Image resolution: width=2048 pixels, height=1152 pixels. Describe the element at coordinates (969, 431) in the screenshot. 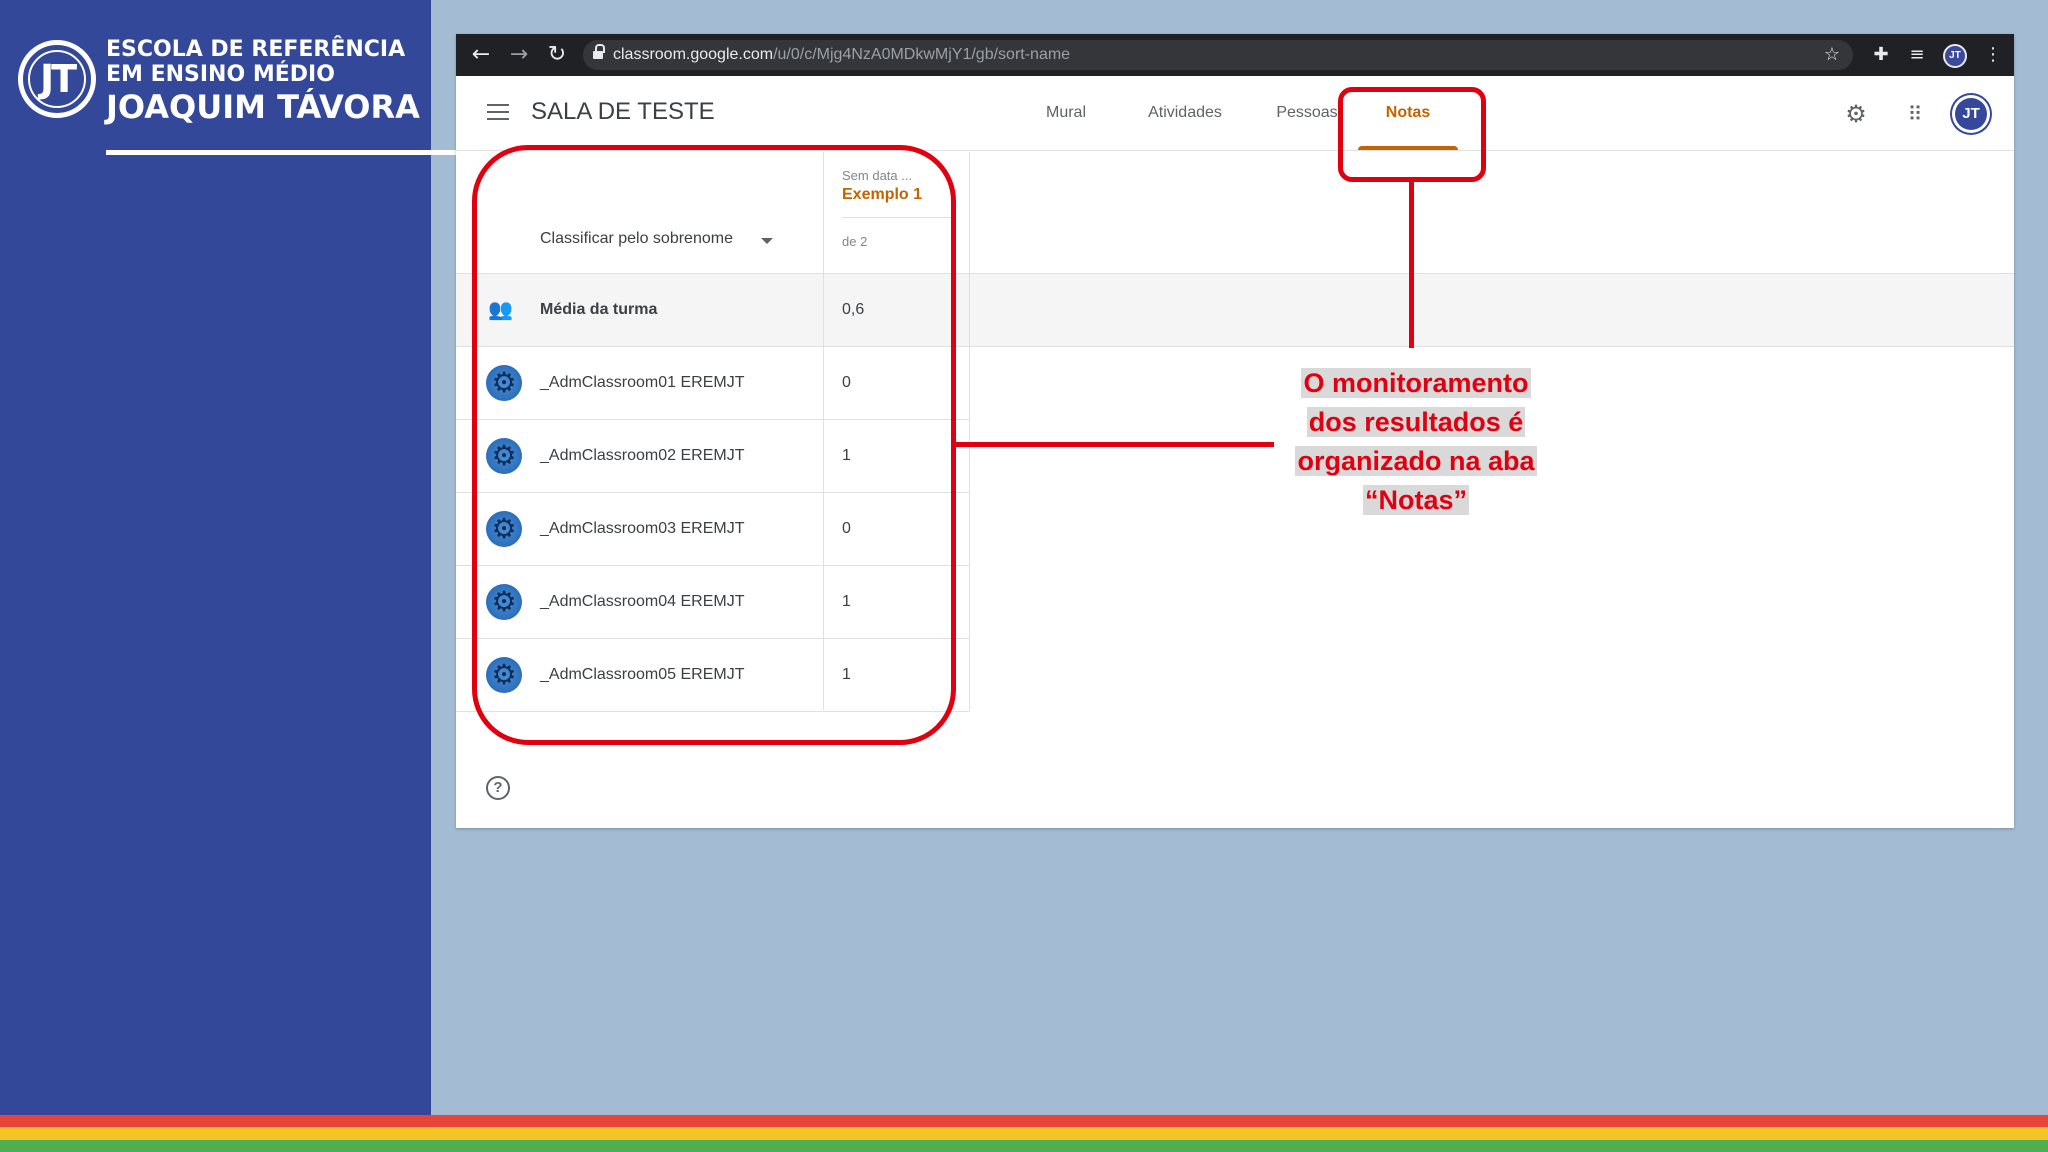

I see `column-divider` at that location.